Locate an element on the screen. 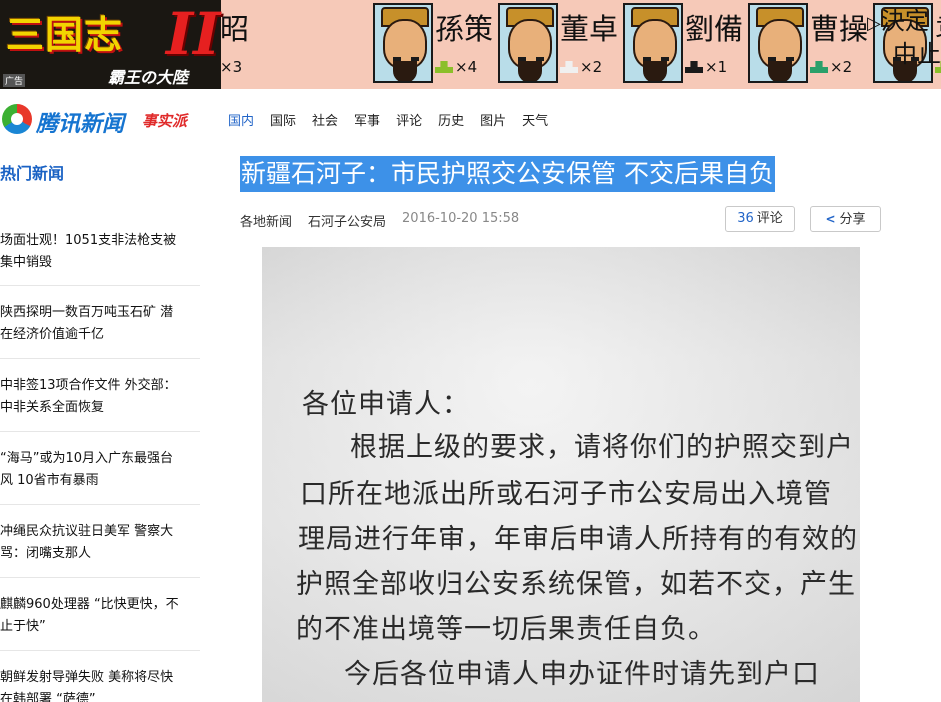 Image resolution: width=941 pixels, height=702 pixels. comment-count: 36 is located at coordinates (745, 218).